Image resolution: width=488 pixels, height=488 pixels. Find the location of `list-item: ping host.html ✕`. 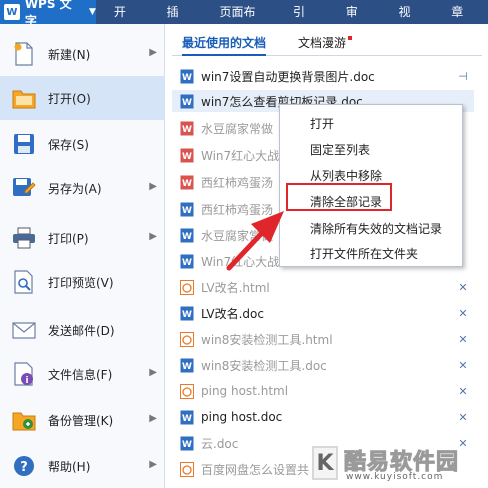

list-item: ping host.html ✕ is located at coordinates (323, 391).